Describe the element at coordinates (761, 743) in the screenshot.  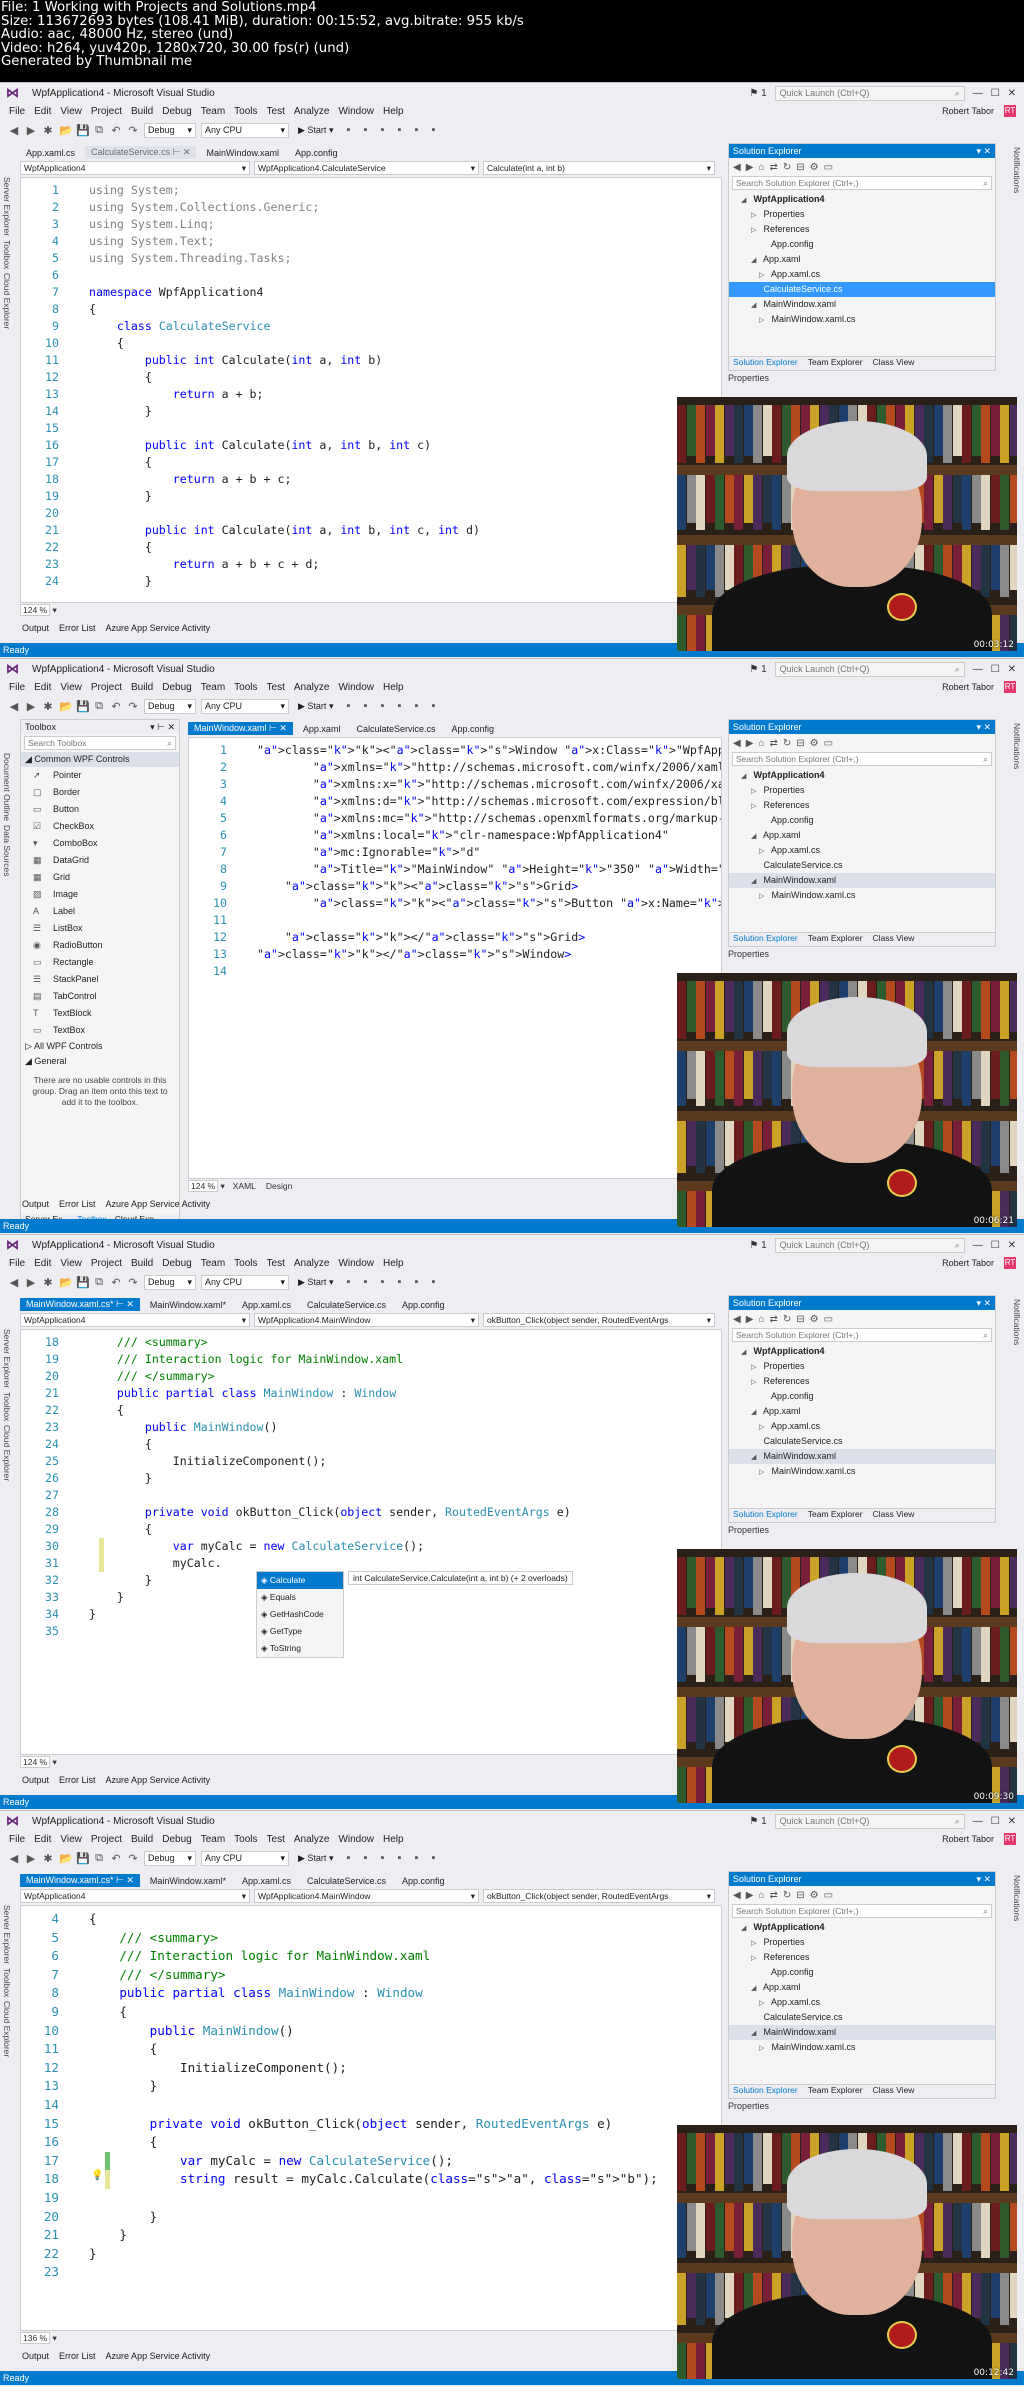
I see `home-icon: ⌂` at that location.